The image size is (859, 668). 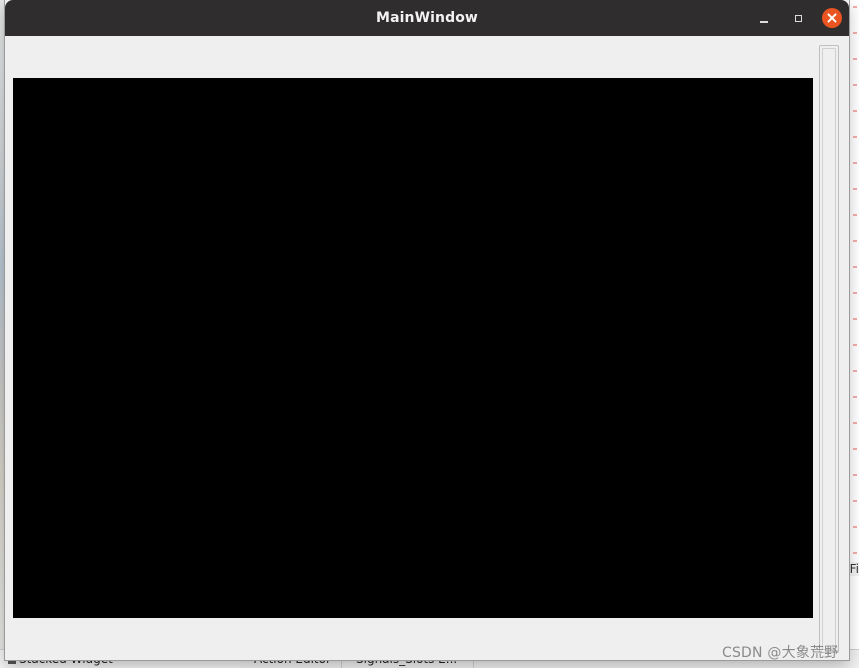 I want to click on maximize-button, so click(x=798, y=18).